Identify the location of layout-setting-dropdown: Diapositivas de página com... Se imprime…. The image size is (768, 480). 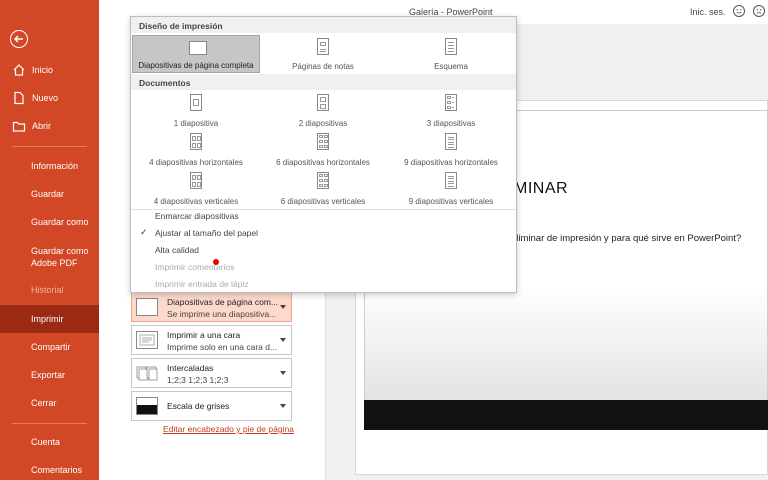
(211, 307).